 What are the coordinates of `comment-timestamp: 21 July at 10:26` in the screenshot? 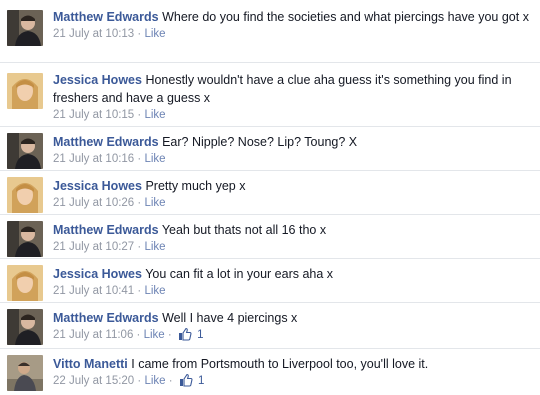 It's located at (93, 203).